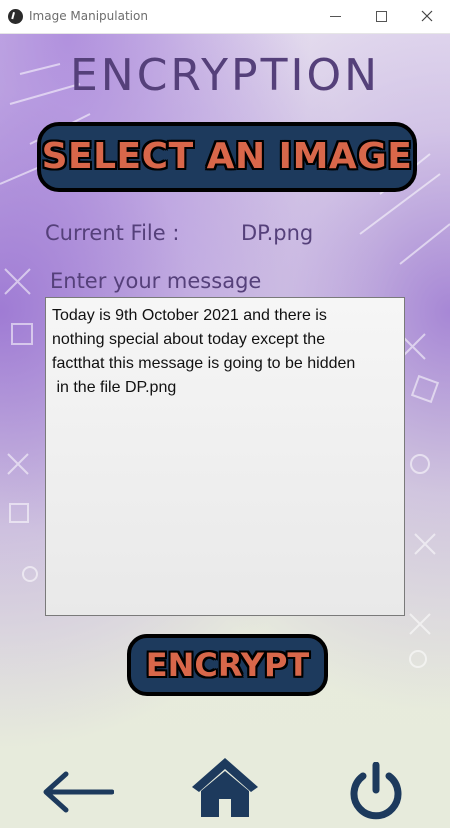  Describe the element at coordinates (224, 75) in the screenshot. I see `page-title: ENCRYPTION` at that location.